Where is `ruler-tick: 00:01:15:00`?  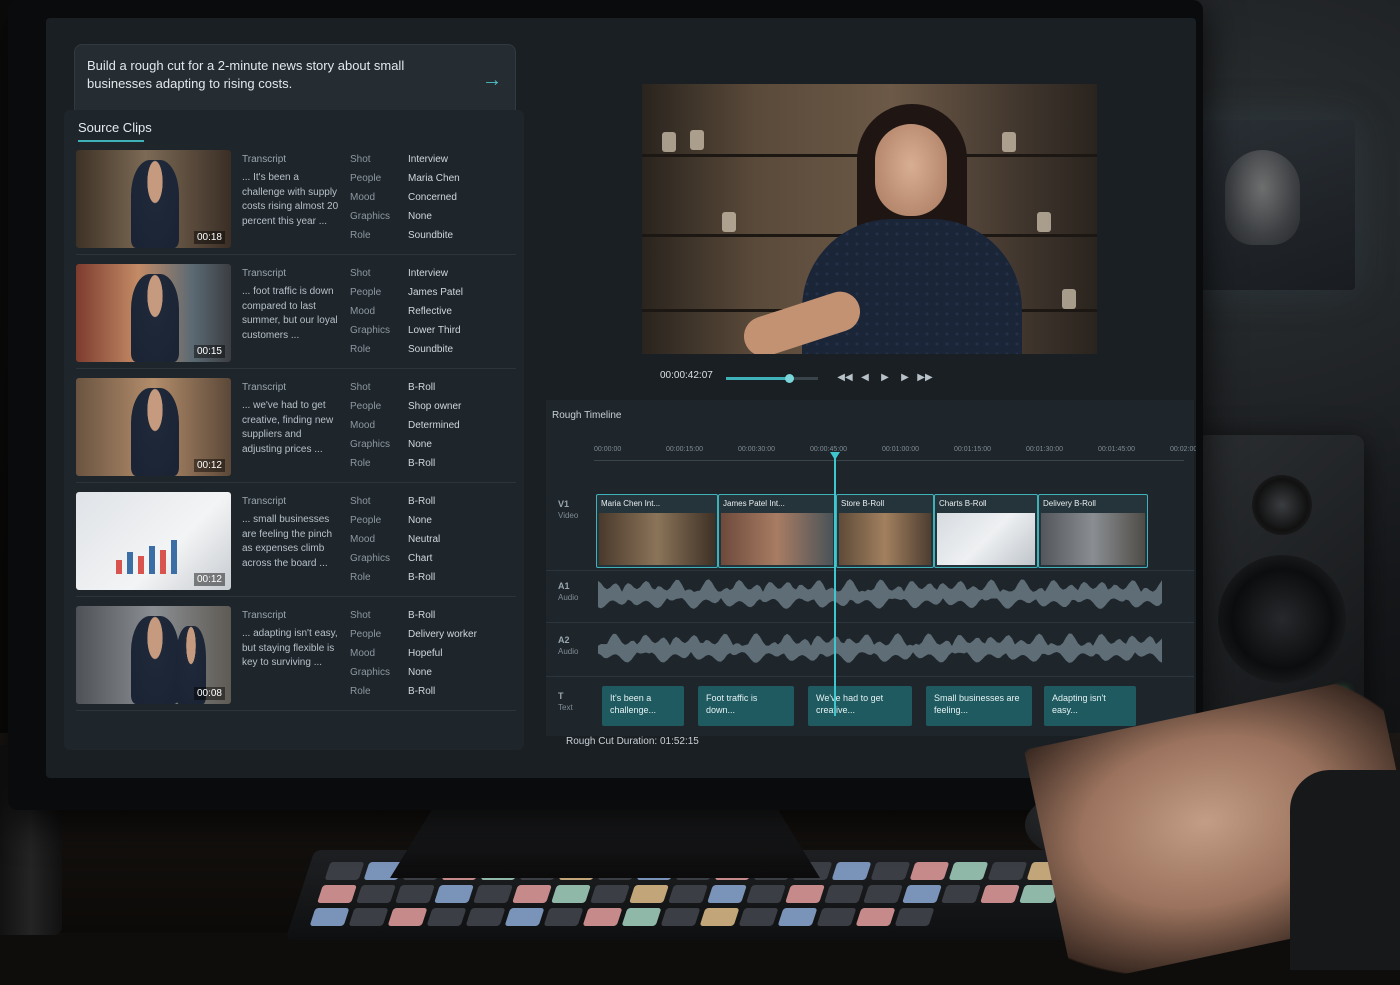 ruler-tick: 00:01:15:00 is located at coordinates (972, 449).